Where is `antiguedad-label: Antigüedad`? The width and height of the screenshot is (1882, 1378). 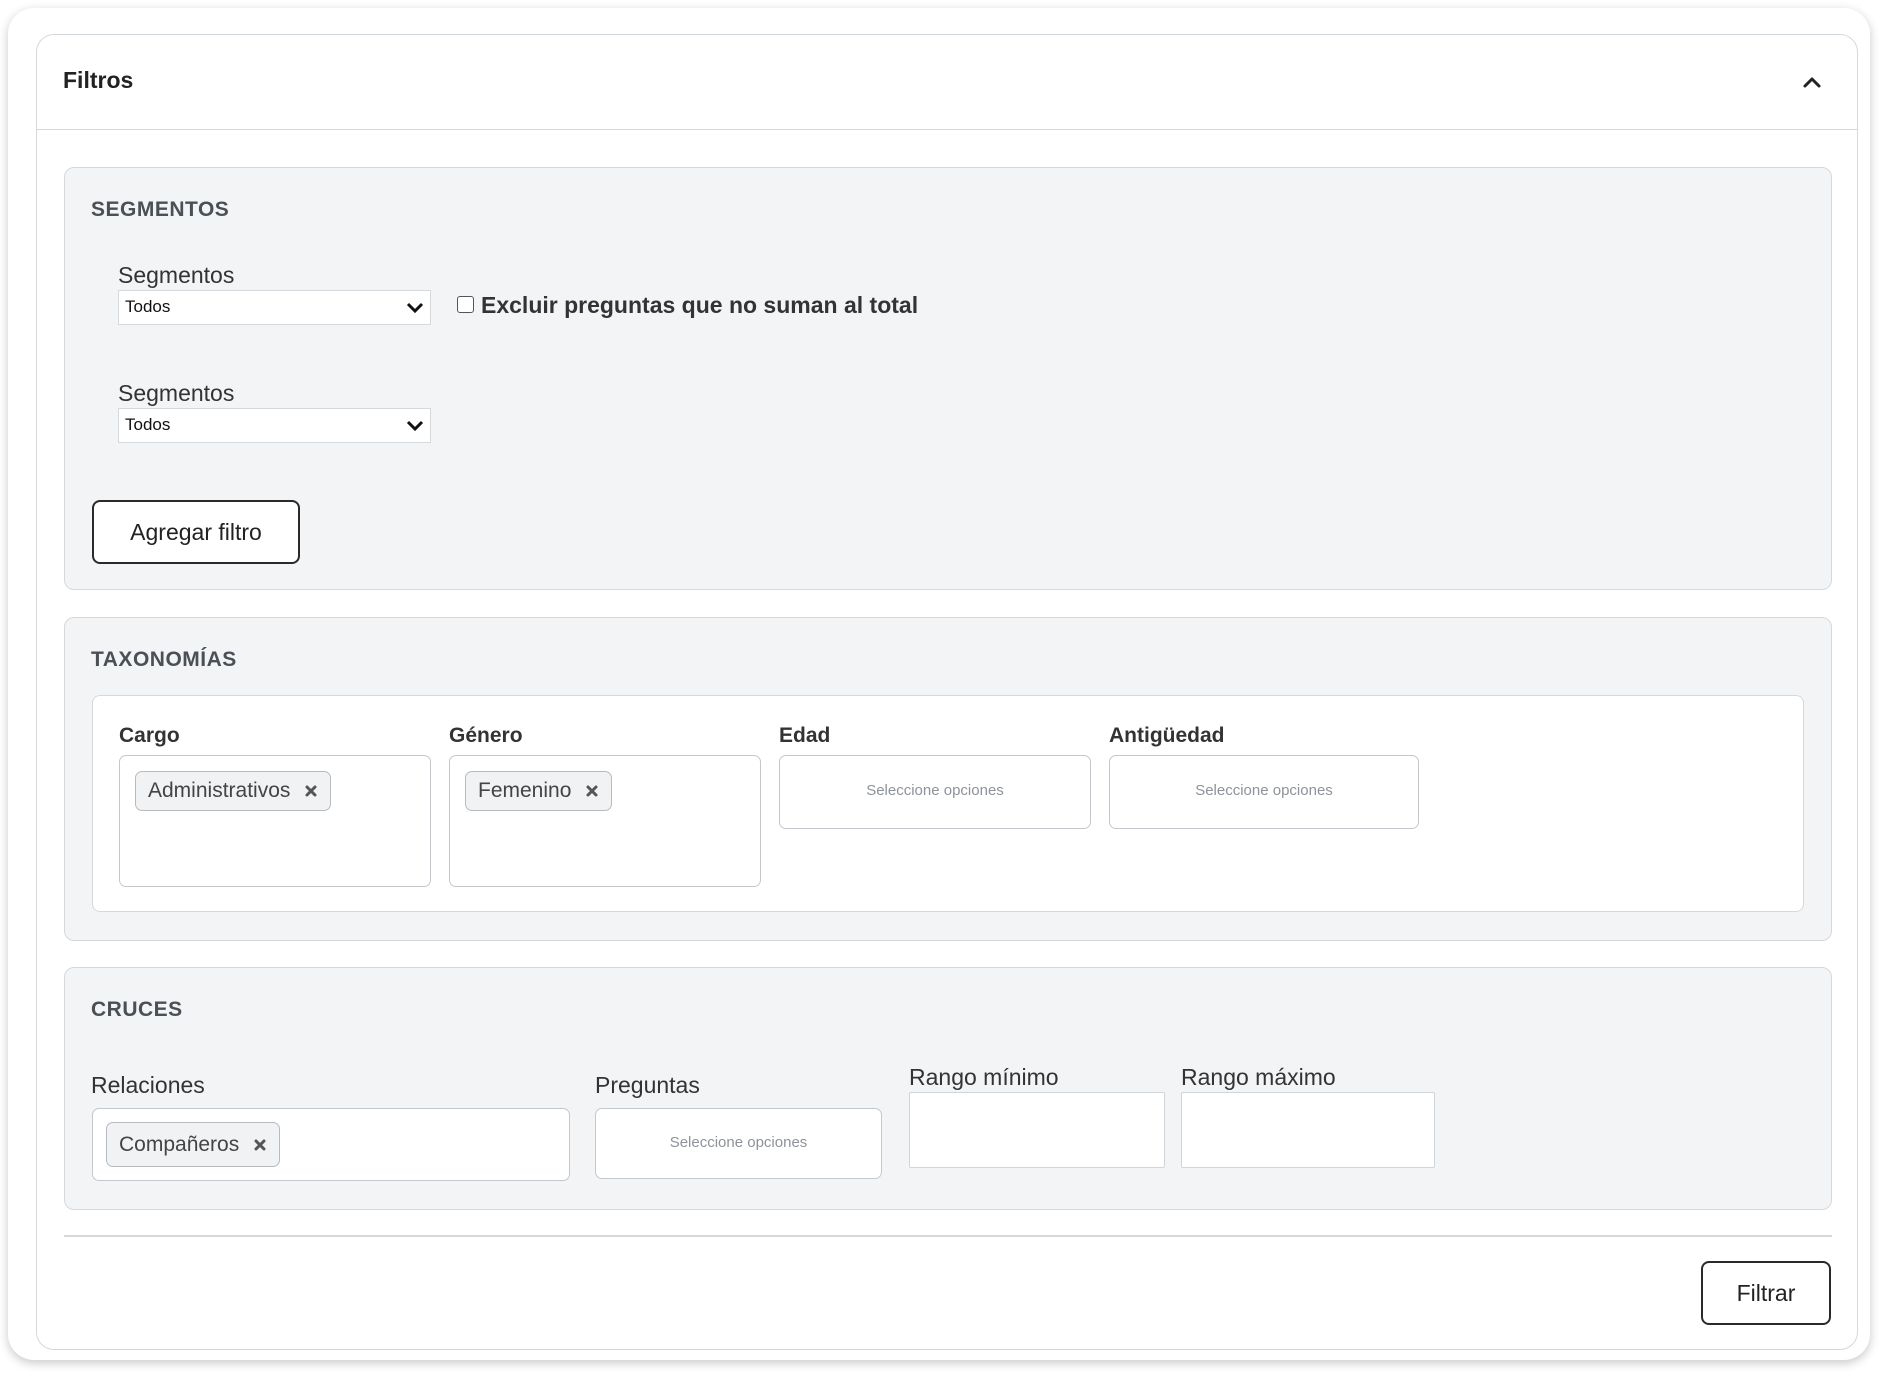
antiguedad-label: Antigüedad is located at coordinates (1167, 735).